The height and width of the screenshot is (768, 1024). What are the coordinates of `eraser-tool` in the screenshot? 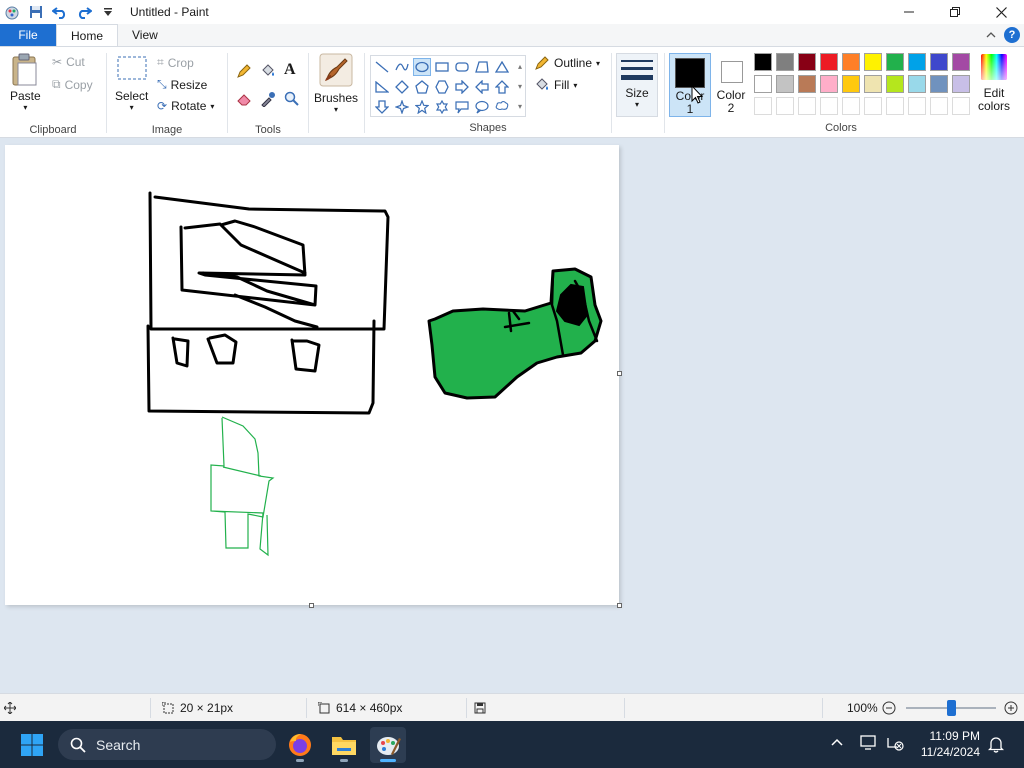 It's located at (244, 99).